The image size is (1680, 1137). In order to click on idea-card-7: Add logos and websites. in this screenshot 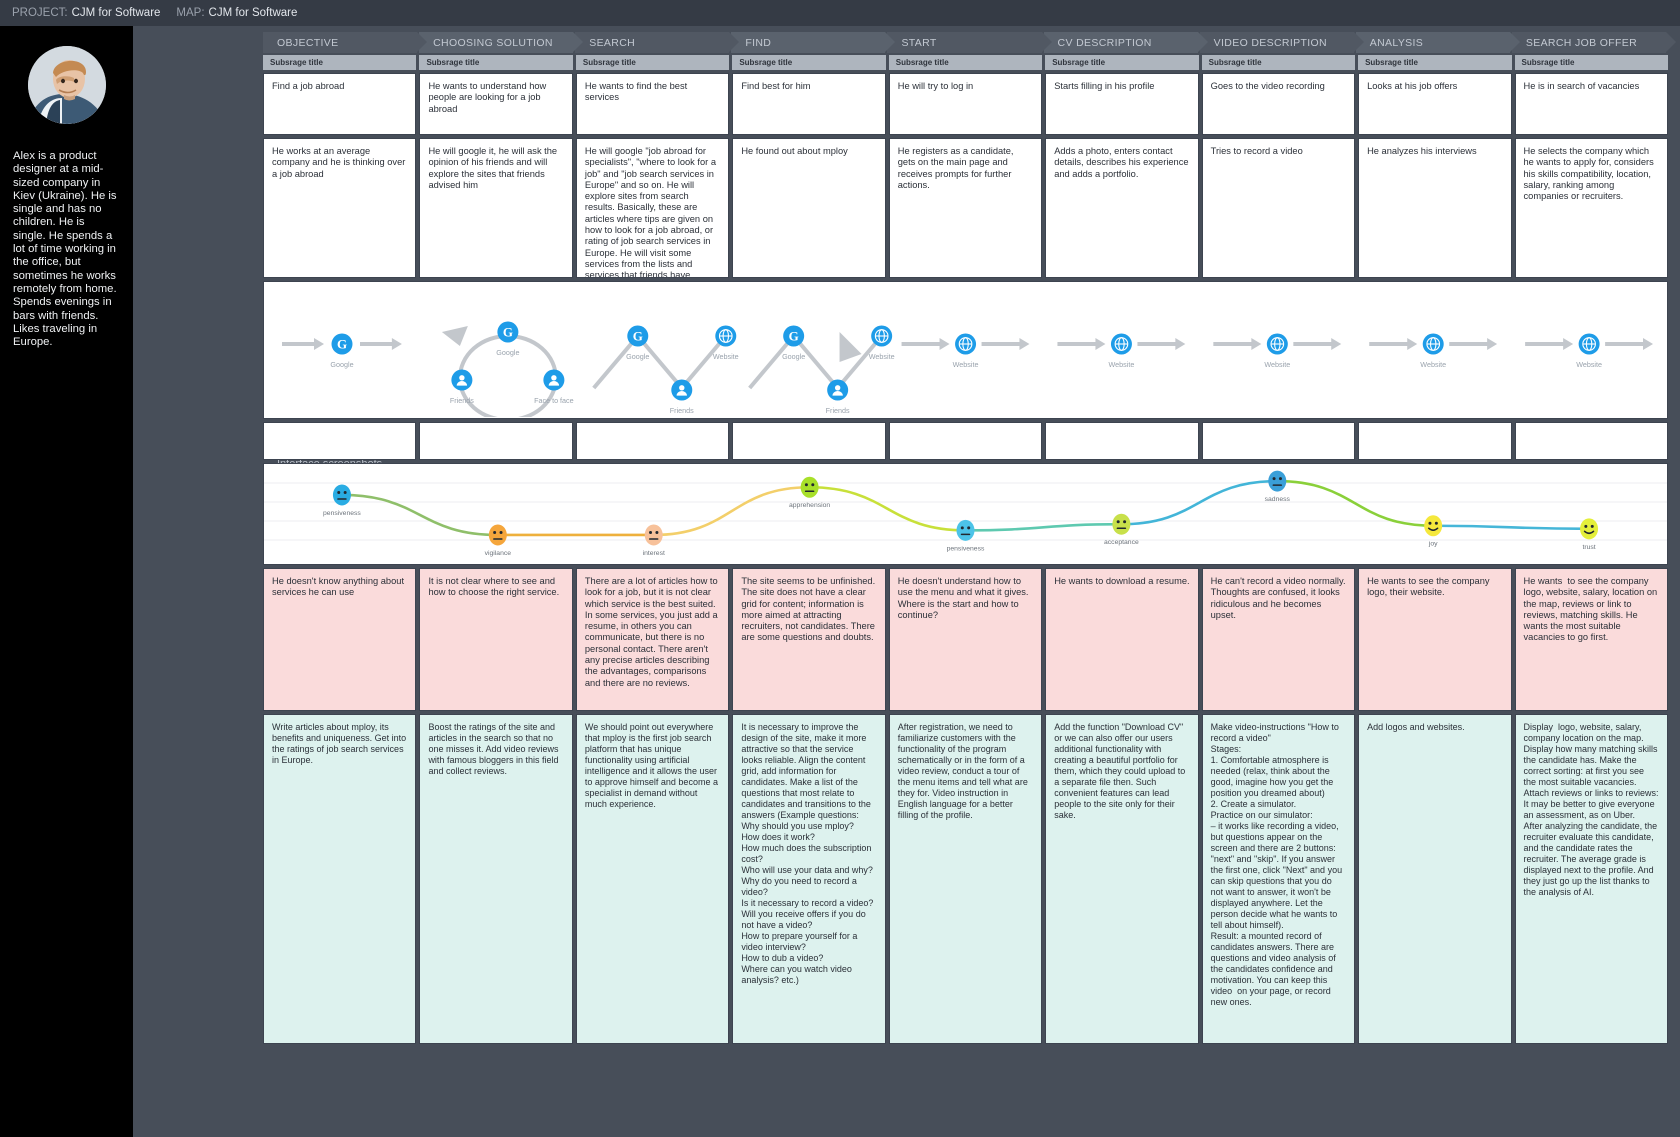, I will do `click(1435, 879)`.